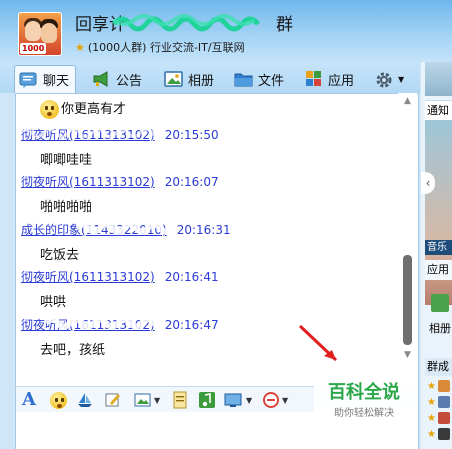 This screenshot has width=452, height=449. I want to click on record-icon, so click(271, 400).